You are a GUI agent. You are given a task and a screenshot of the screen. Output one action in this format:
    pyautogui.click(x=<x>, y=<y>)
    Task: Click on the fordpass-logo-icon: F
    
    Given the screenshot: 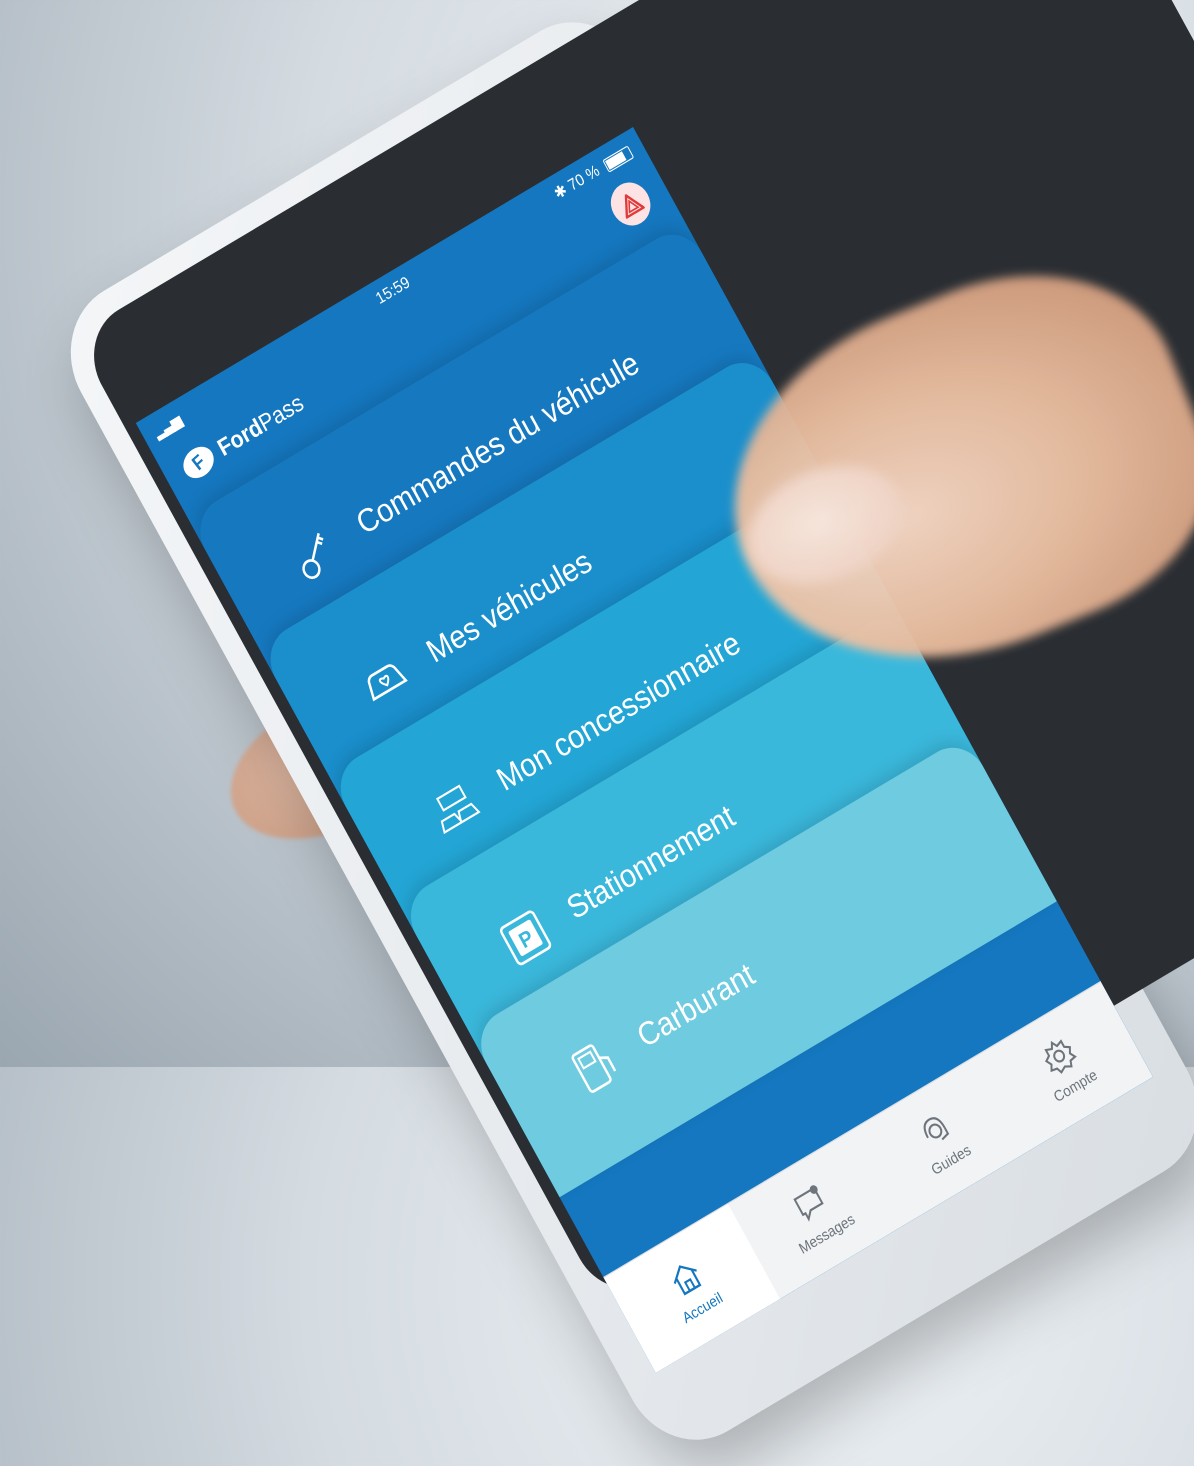 What is the action you would take?
    pyautogui.click(x=198, y=462)
    